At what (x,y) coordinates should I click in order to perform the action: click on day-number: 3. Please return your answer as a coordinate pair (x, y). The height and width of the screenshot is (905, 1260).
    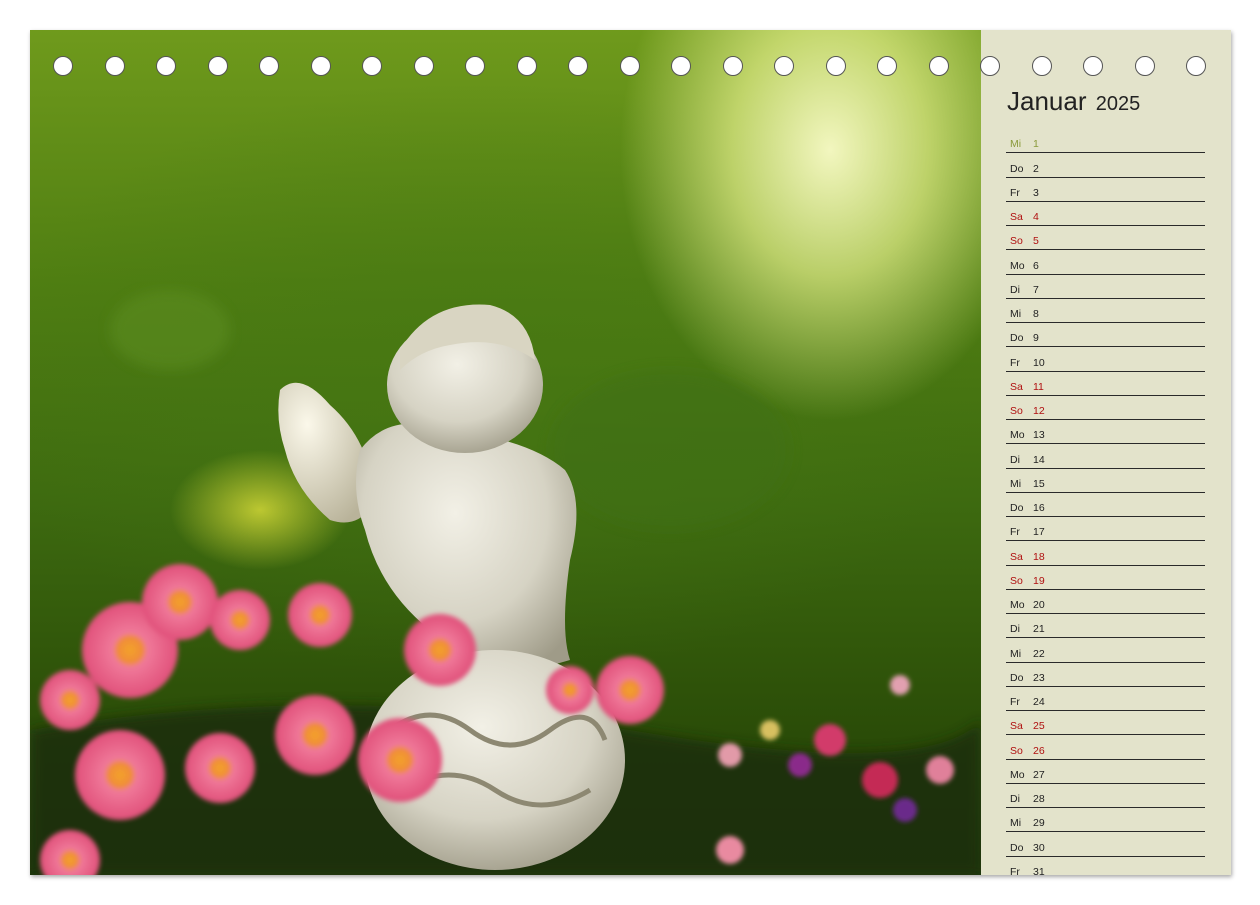
    Looking at the image, I should click on (1036, 192).